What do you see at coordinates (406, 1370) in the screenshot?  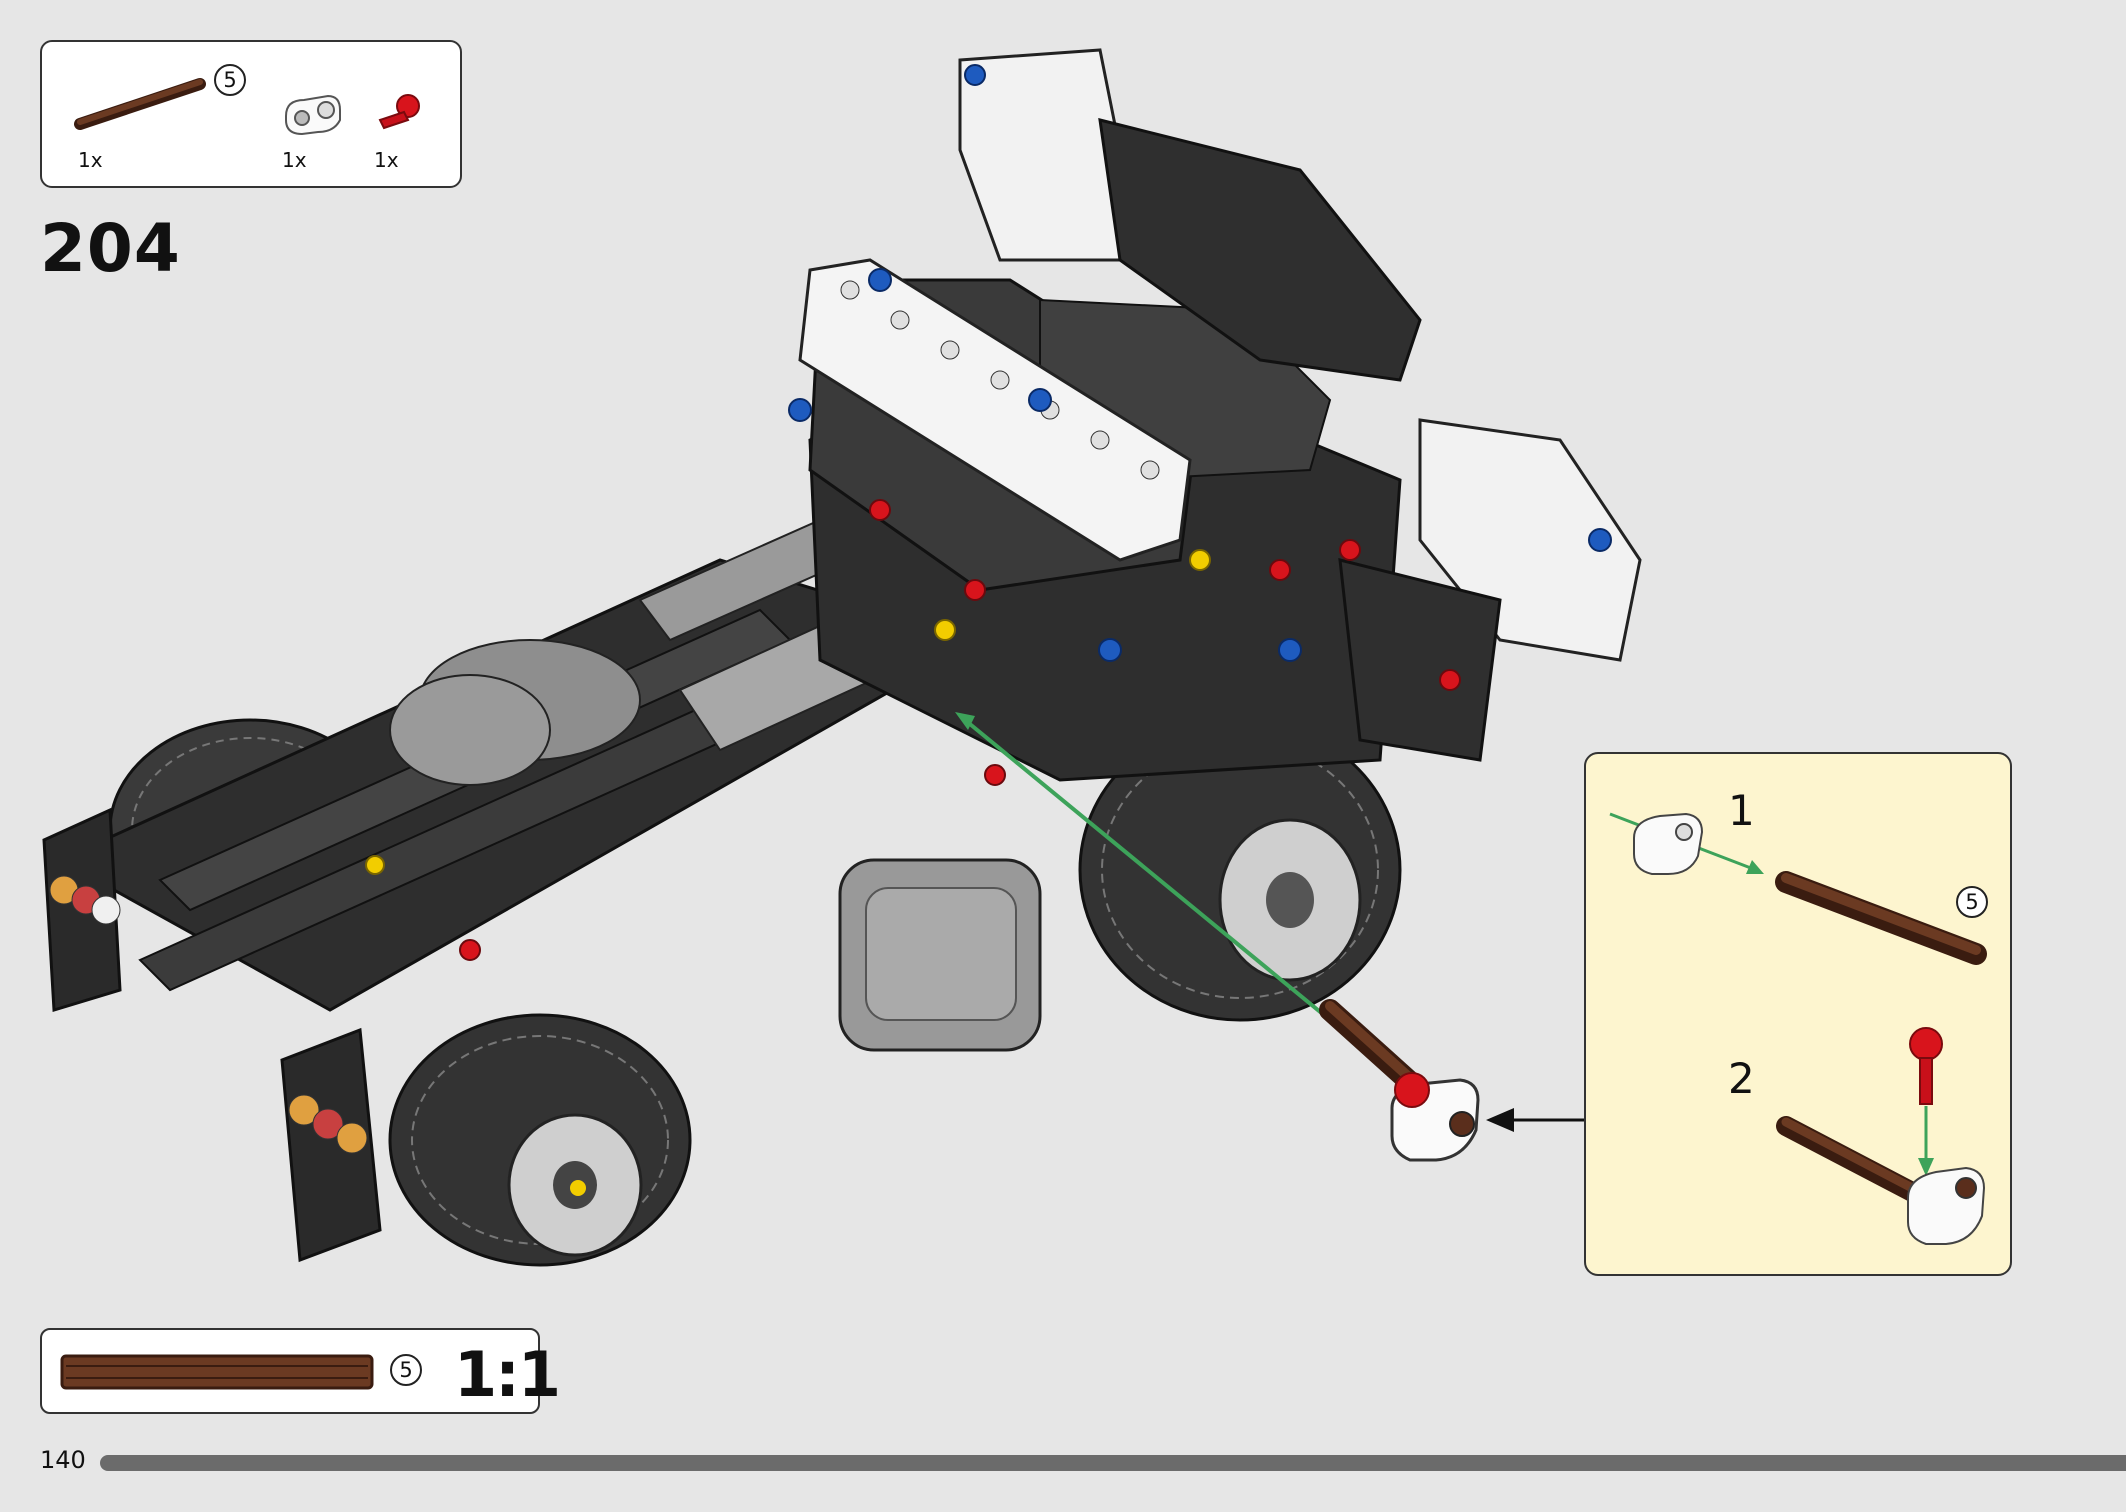 I see `scale-axle-length-badge: 5` at bounding box center [406, 1370].